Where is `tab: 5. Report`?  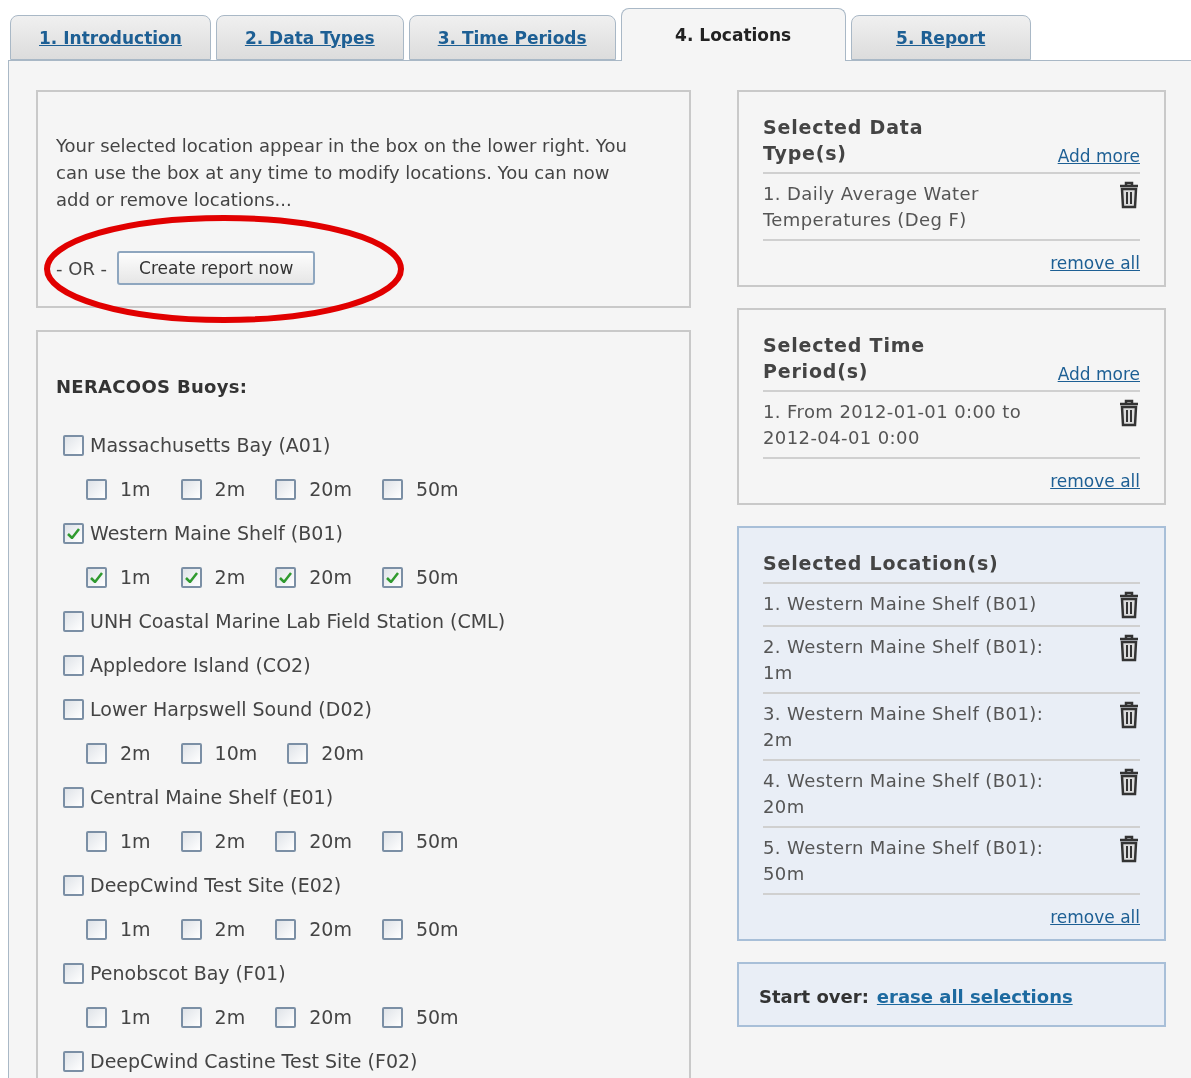
tab: 5. Report is located at coordinates (940, 37).